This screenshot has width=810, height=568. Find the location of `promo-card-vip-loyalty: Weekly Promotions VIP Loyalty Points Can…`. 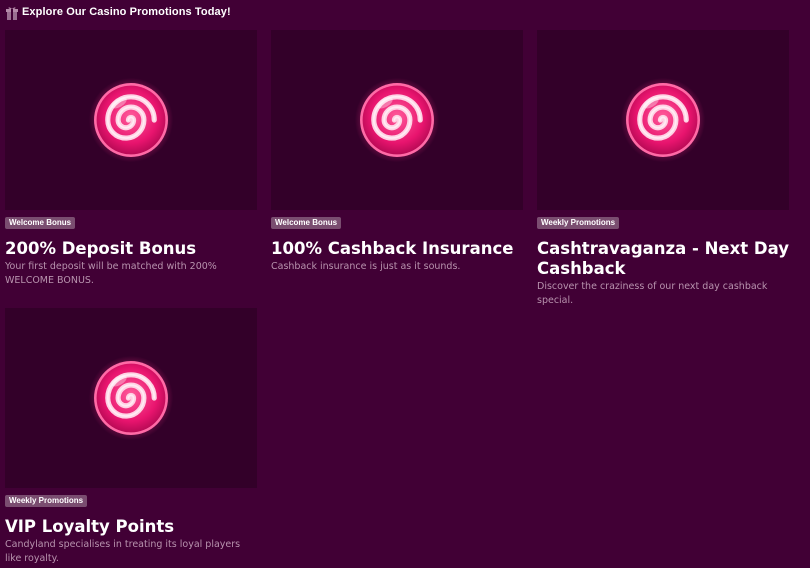

promo-card-vip-loyalty: Weekly Promotions VIP Loyalty Points Can… is located at coordinates (131, 437).